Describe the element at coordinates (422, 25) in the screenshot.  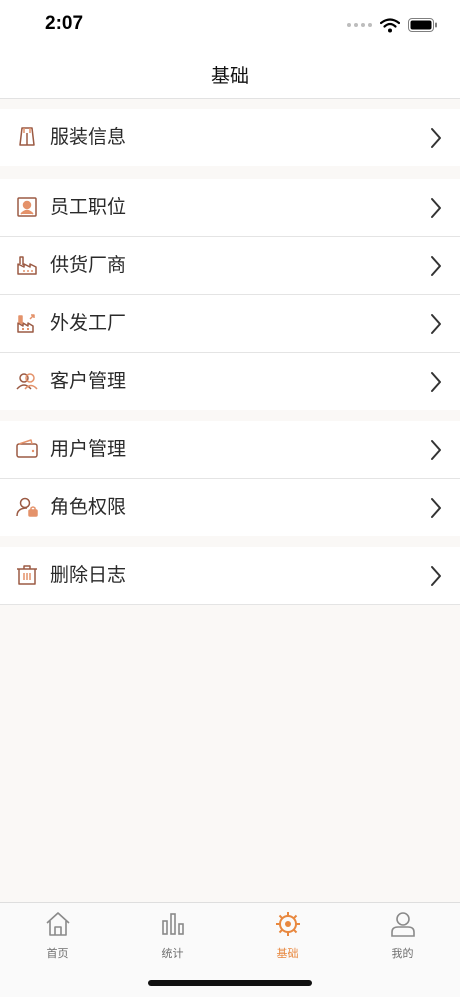
I see `battery-icon` at that location.